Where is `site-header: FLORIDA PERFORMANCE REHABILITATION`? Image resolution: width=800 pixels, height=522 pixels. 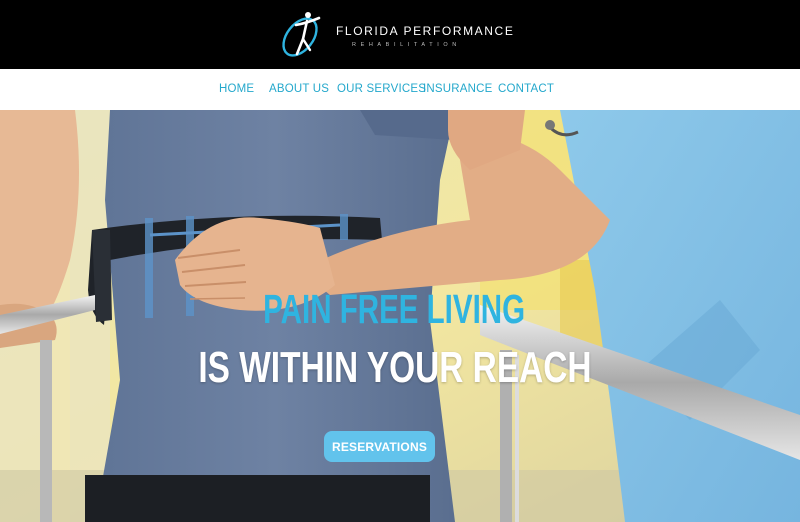 site-header: FLORIDA PERFORMANCE REHABILITATION is located at coordinates (400, 34).